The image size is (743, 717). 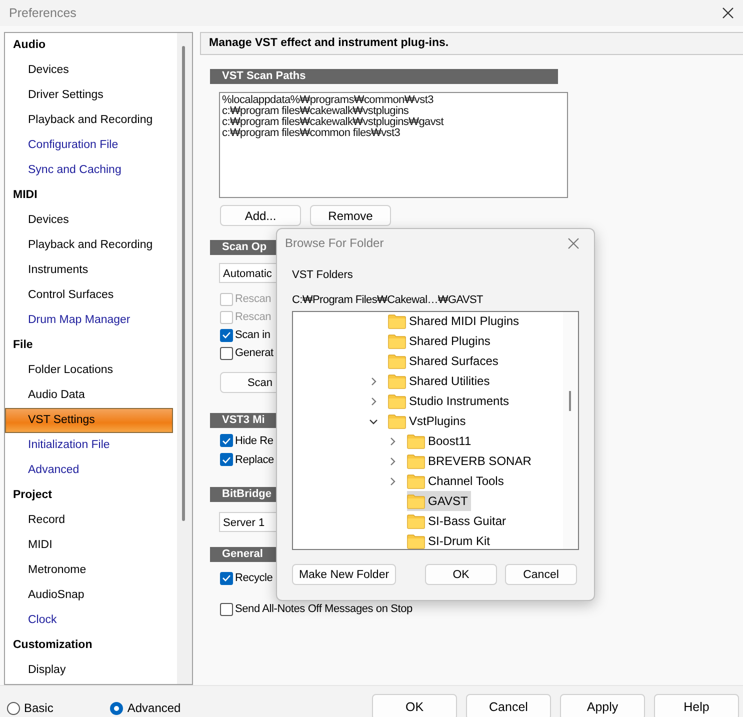 What do you see at coordinates (91, 595) in the screenshot?
I see `sidebar-item: AudioSnap` at bounding box center [91, 595].